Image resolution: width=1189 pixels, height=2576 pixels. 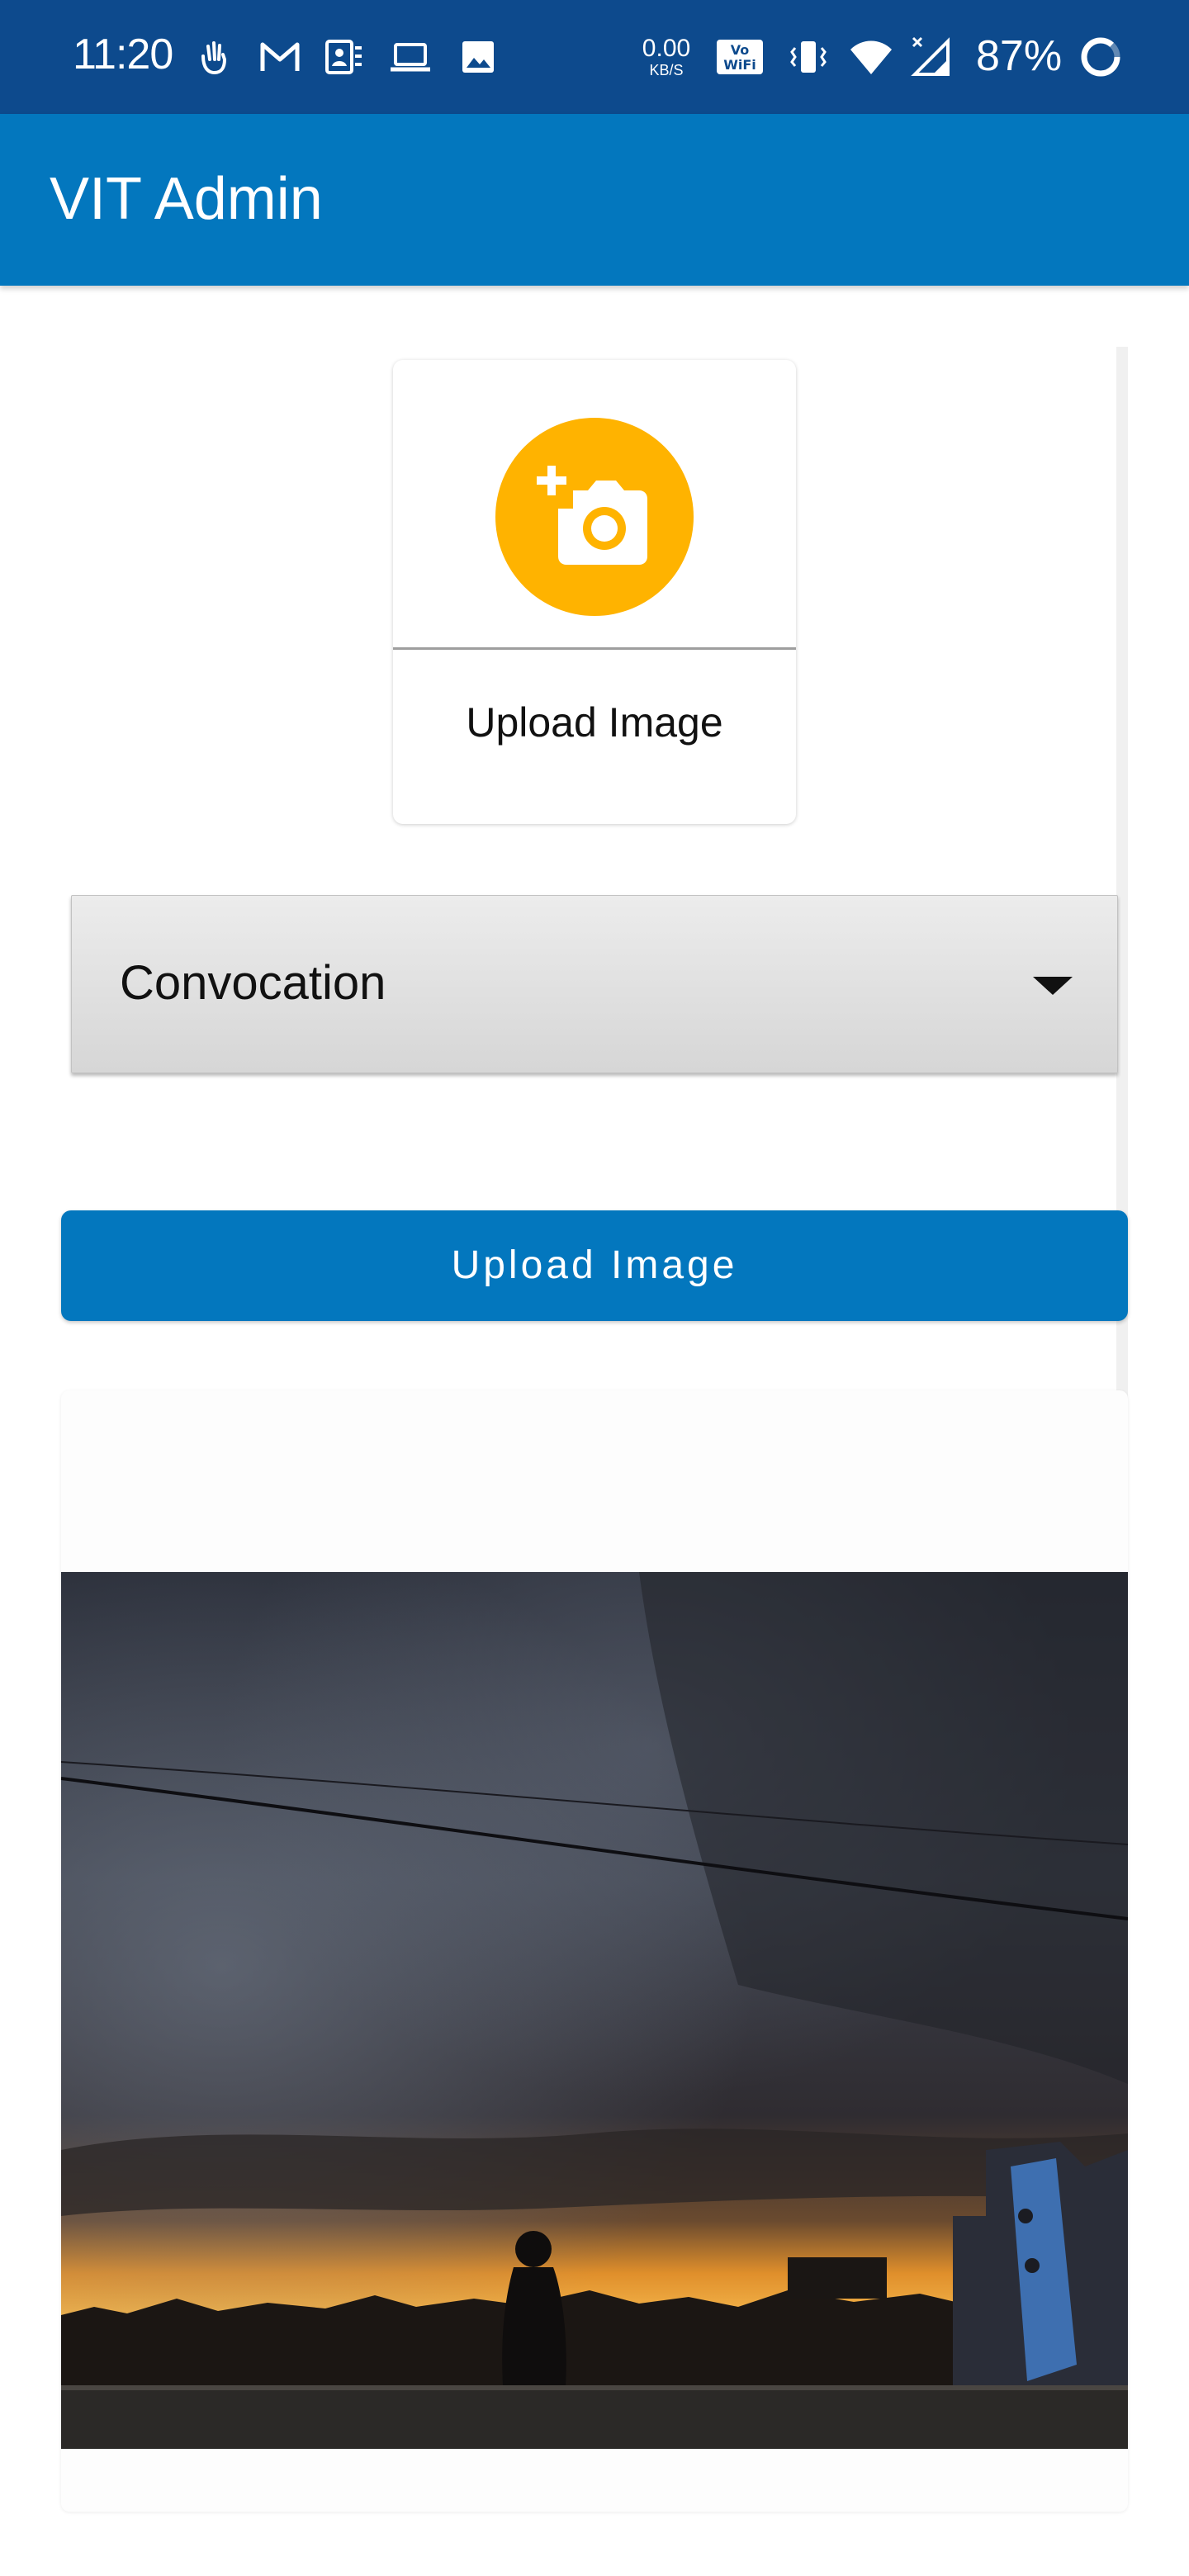 I want to click on upload-image-card: Upload Image, so click(x=594, y=592).